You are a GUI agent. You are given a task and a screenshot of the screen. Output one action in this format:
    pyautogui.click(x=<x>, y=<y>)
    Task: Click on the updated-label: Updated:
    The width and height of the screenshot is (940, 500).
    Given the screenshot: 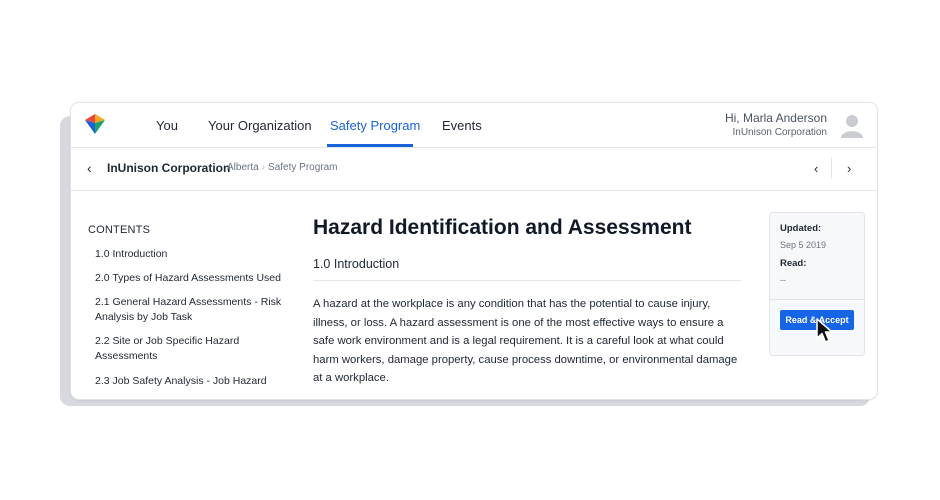 What is the action you would take?
    pyautogui.click(x=801, y=228)
    